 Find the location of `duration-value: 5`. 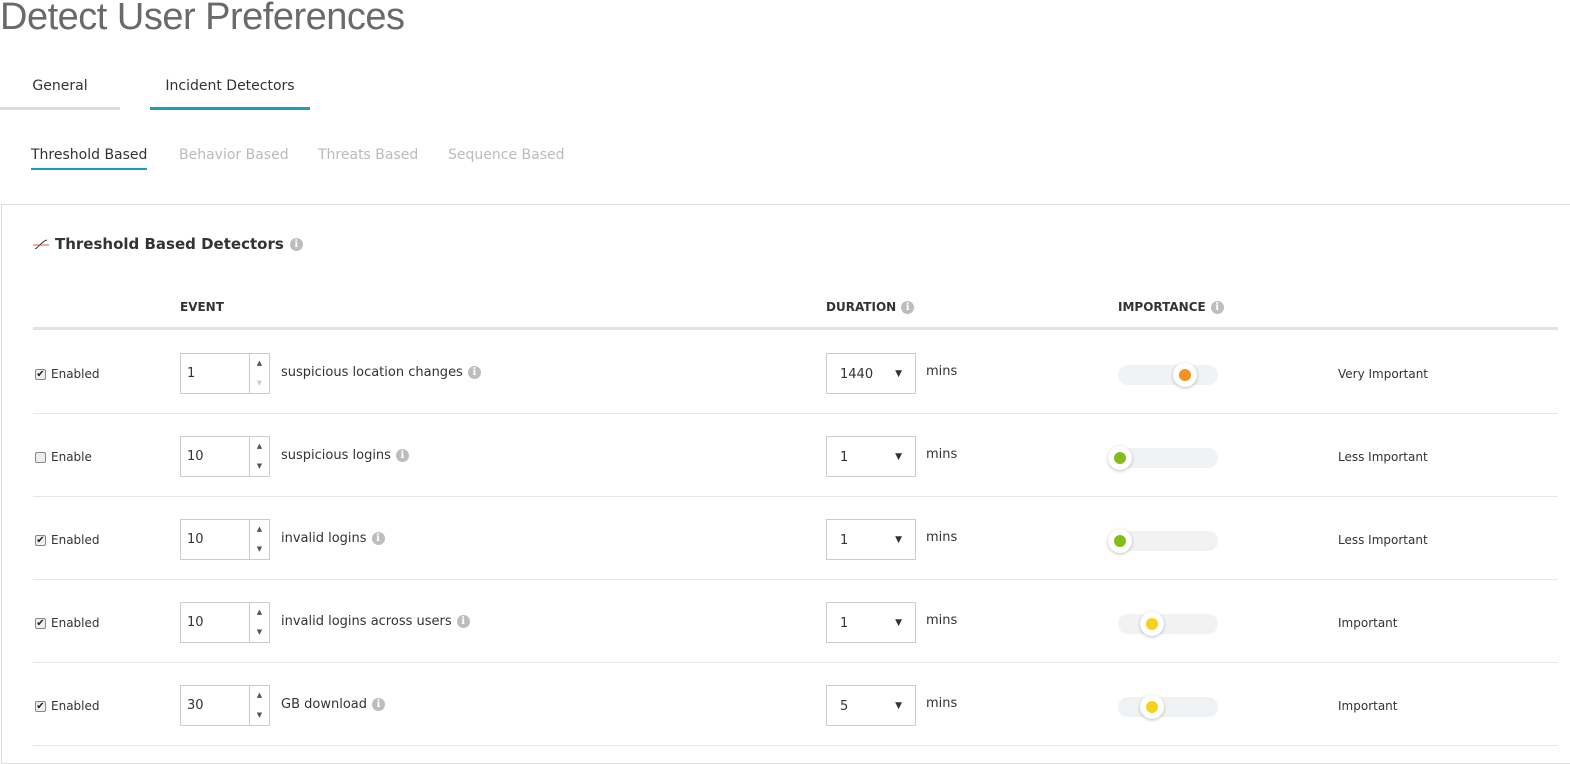

duration-value: 5 is located at coordinates (844, 706).